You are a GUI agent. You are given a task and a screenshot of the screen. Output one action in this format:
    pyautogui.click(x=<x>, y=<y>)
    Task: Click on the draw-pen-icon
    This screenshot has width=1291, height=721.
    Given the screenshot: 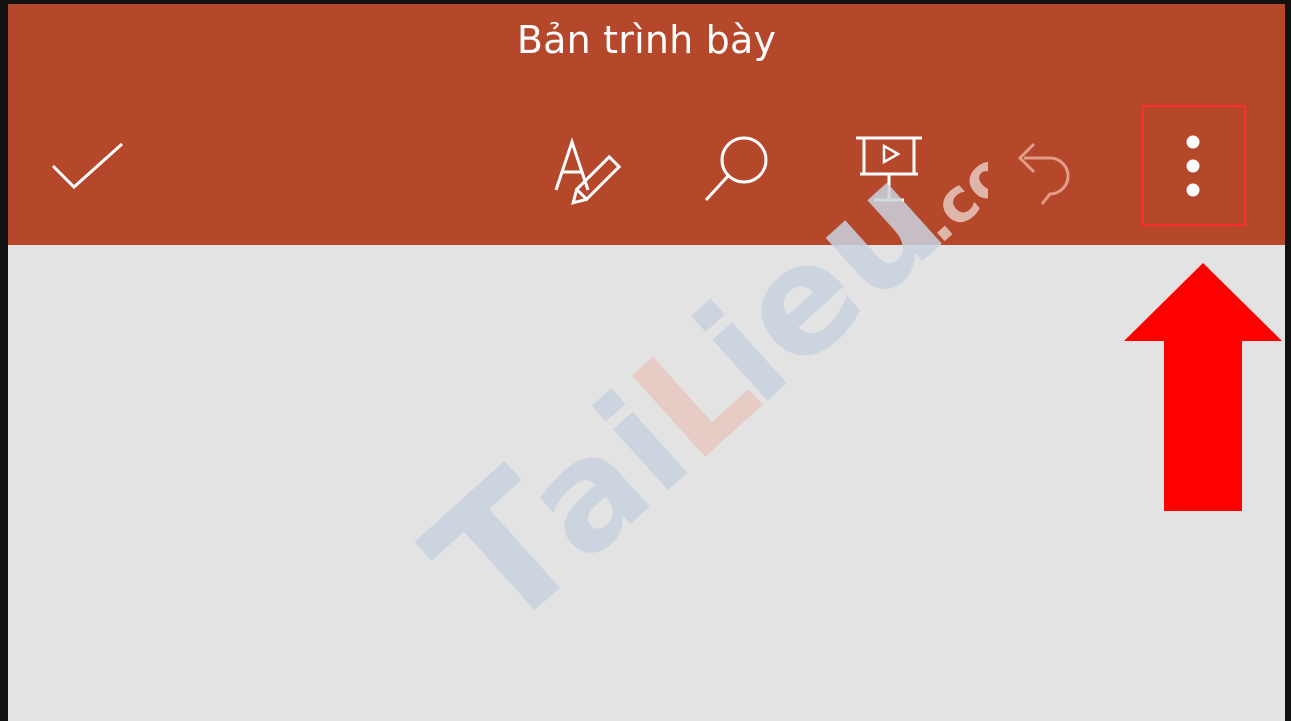 What is the action you would take?
    pyautogui.click(x=589, y=170)
    